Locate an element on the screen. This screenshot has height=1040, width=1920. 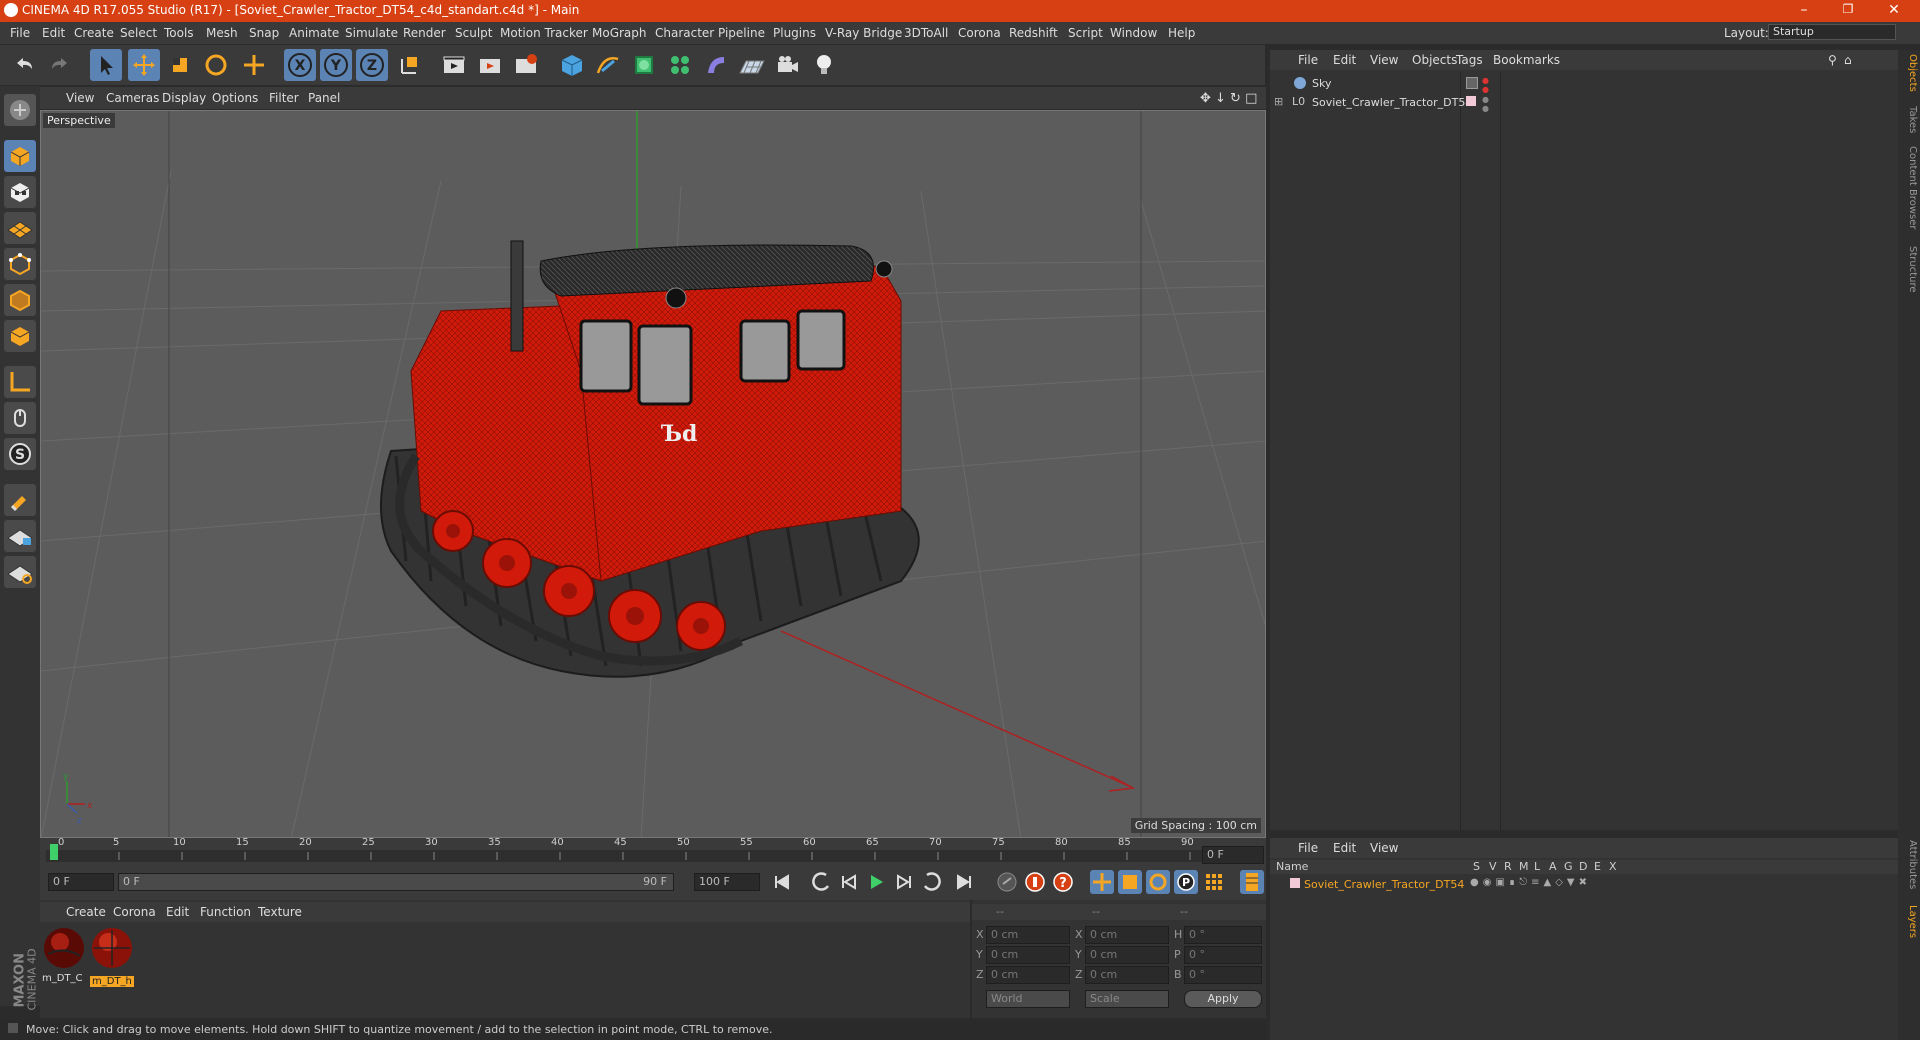
material-swatch-selected: m_DT_h is located at coordinates (113, 956).